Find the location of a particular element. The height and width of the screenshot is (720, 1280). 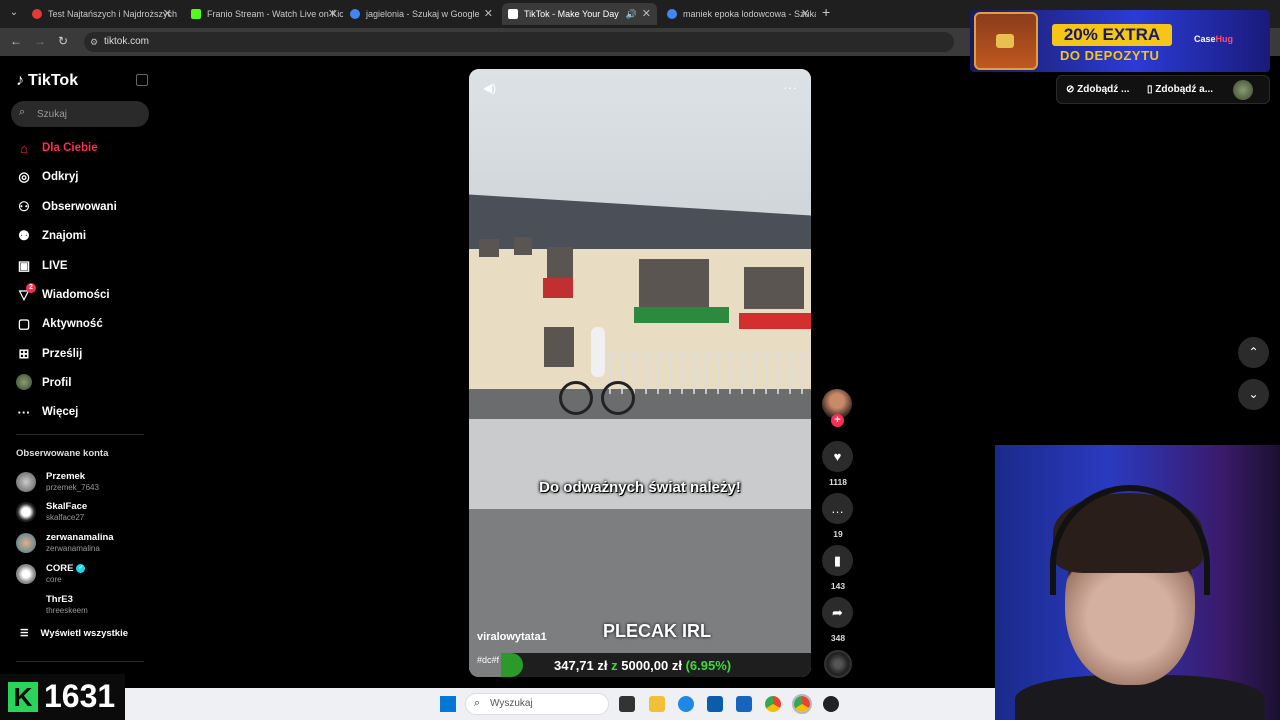

divider is located at coordinates (80, 661).